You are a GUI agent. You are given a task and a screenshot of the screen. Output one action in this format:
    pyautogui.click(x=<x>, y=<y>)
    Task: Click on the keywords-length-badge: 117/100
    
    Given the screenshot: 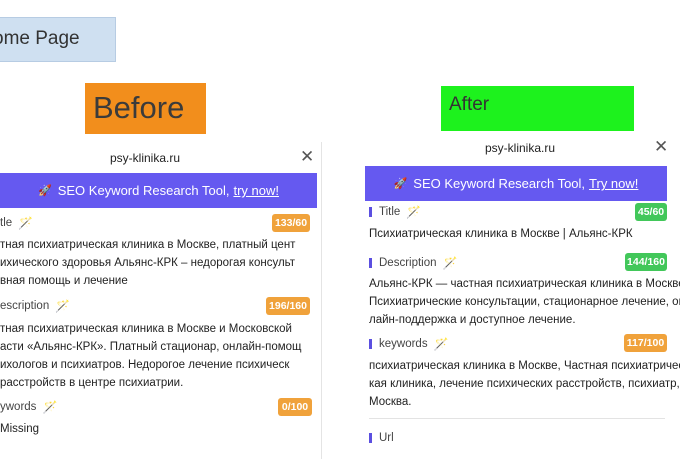 What is the action you would take?
    pyautogui.click(x=645, y=343)
    